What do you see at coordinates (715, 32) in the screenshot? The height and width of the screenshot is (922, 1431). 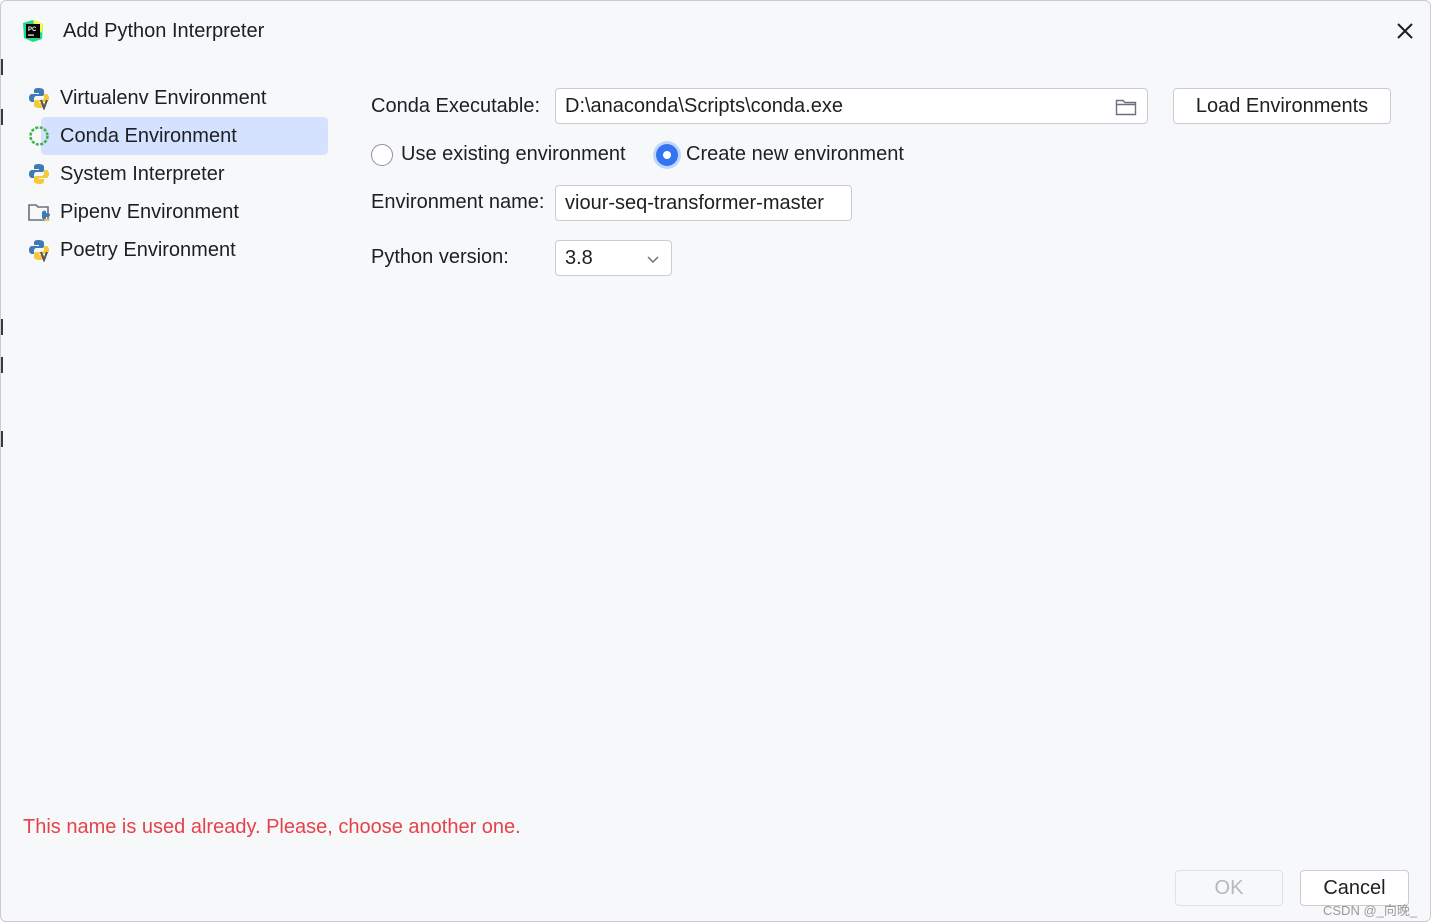 I see `title-bar: PC Add Python Interpreter` at bounding box center [715, 32].